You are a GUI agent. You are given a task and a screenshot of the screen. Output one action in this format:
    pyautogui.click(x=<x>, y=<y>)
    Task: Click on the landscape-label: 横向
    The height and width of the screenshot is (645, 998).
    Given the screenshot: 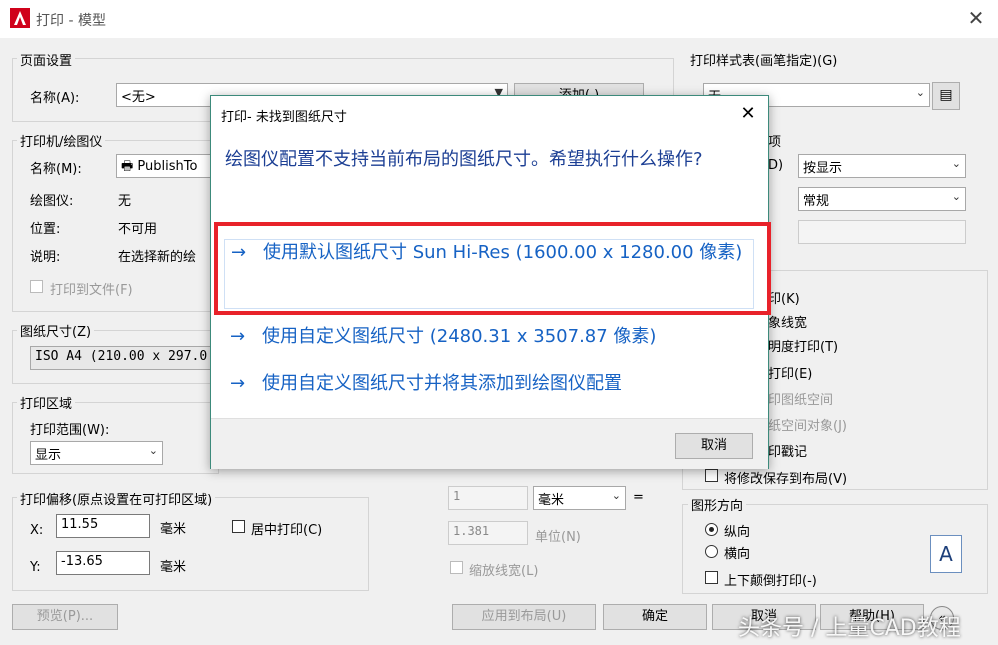 What is the action you would take?
    pyautogui.click(x=737, y=554)
    